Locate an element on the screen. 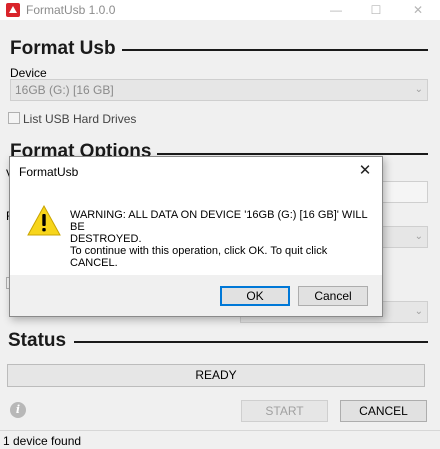 This screenshot has width=440, height=449. status-progress-bar: READY is located at coordinates (216, 375).